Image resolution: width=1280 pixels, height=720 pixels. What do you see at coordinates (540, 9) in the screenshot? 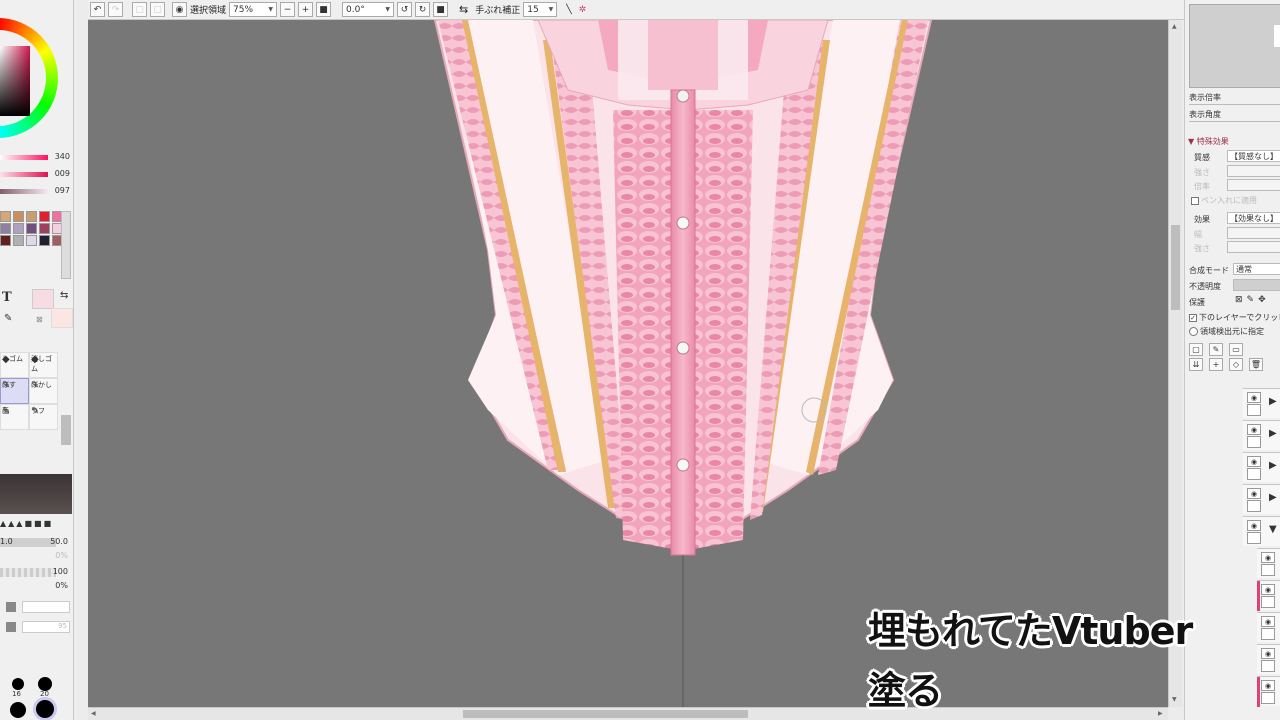
I see `stabilizer-select: 15 ▼` at bounding box center [540, 9].